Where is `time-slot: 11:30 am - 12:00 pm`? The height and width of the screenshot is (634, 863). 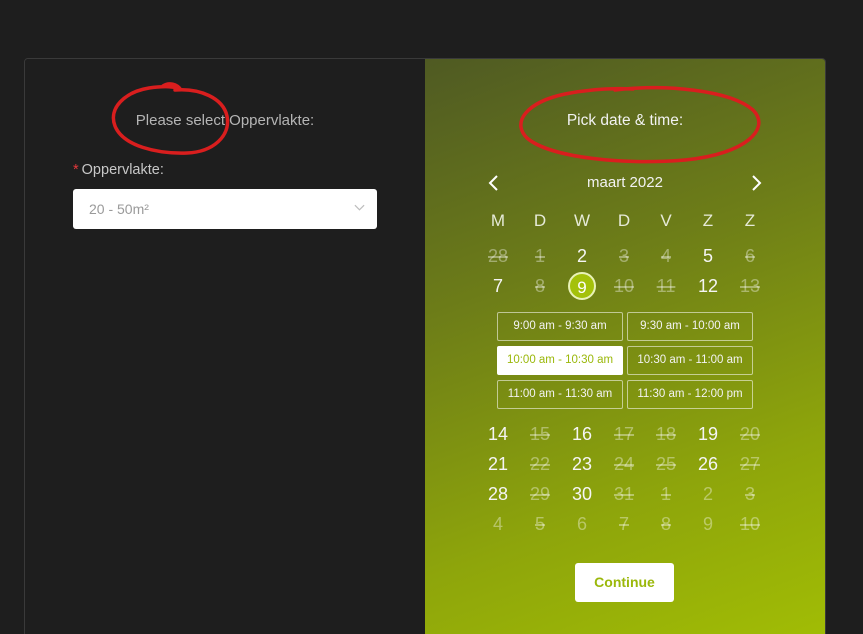
time-slot: 11:30 am - 12:00 pm is located at coordinates (690, 394).